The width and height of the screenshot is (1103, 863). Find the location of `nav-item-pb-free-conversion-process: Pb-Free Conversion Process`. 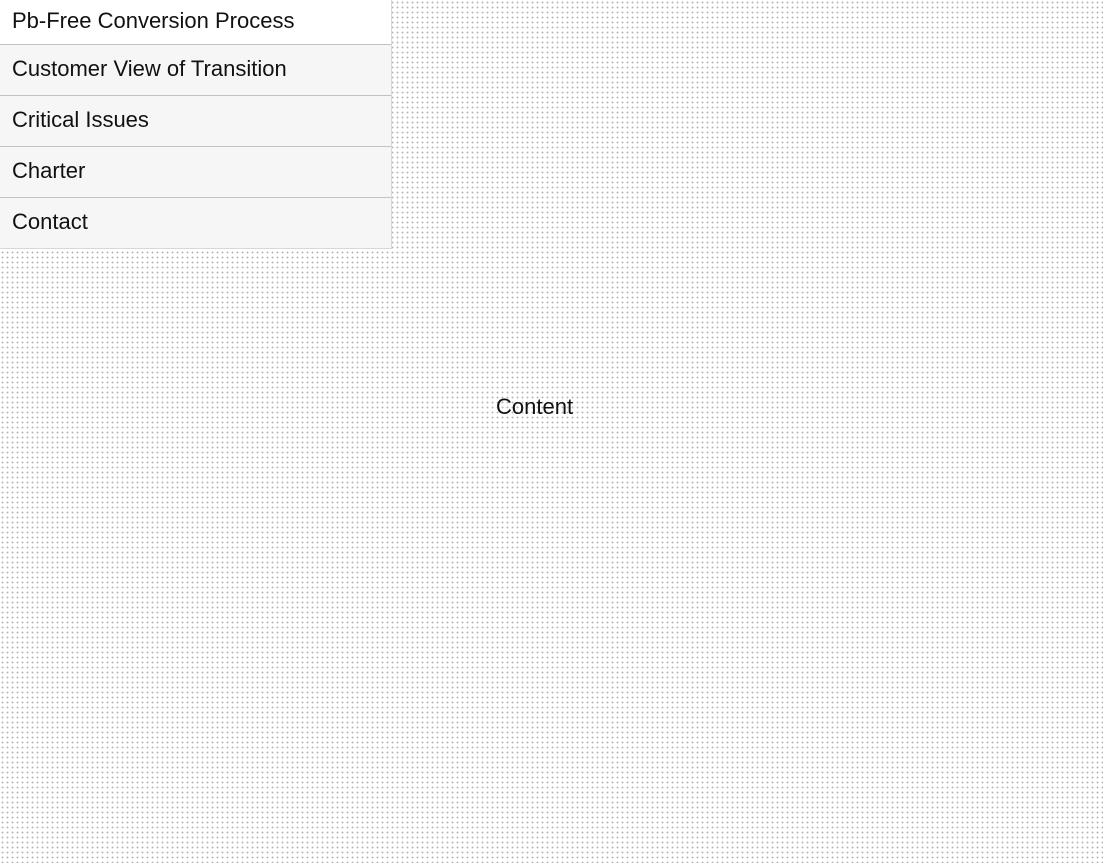

nav-item-pb-free-conversion-process: Pb-Free Conversion Process is located at coordinates (195, 22).